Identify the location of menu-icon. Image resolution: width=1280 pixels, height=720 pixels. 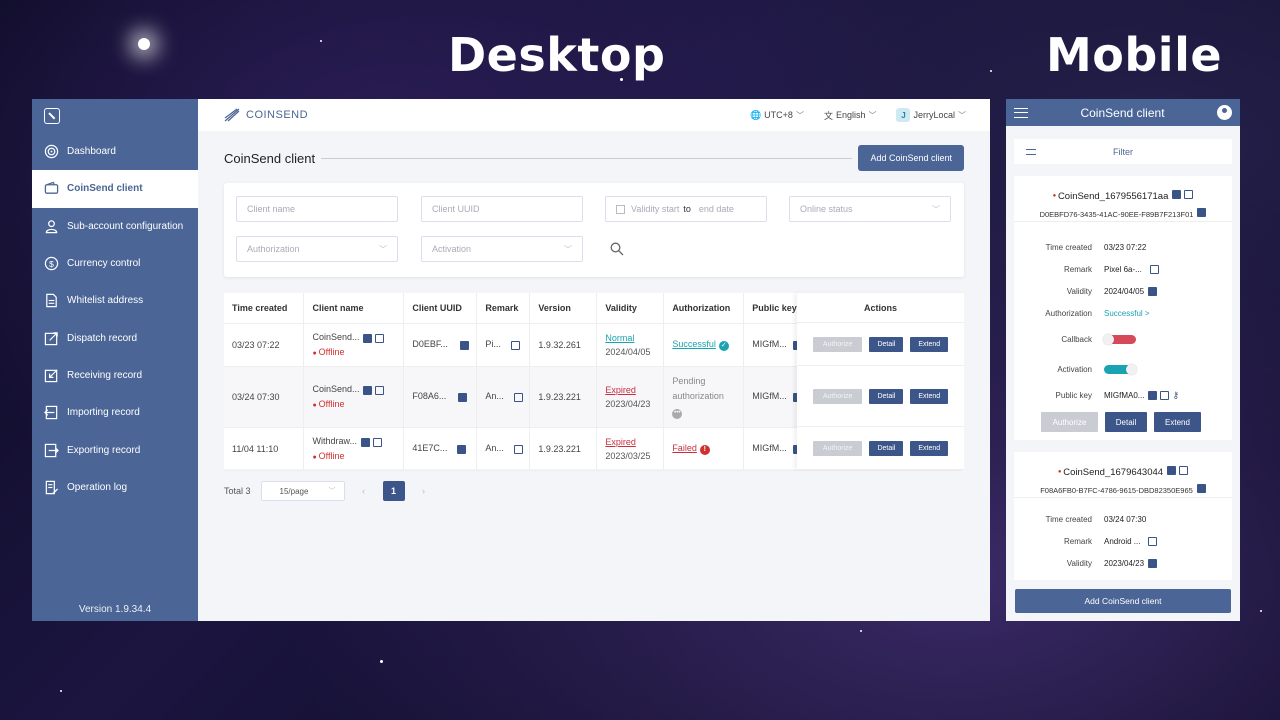
(1021, 112).